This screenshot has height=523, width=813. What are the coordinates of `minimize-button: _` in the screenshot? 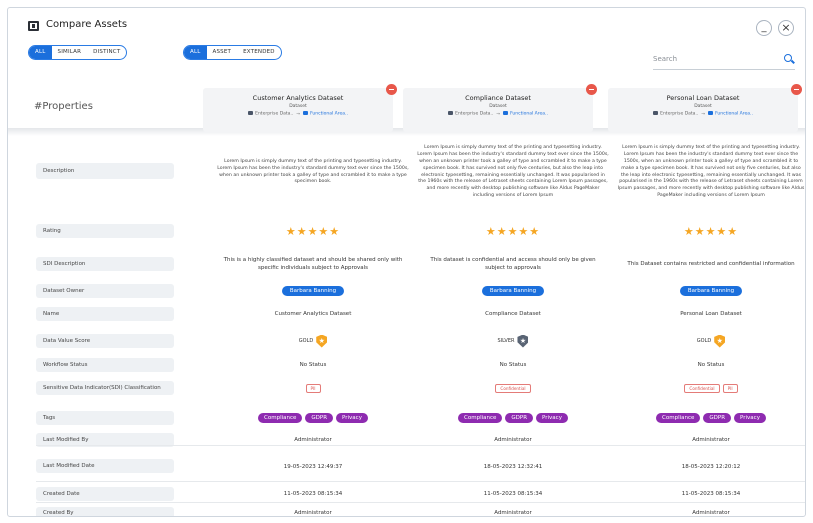 It's located at (764, 28).